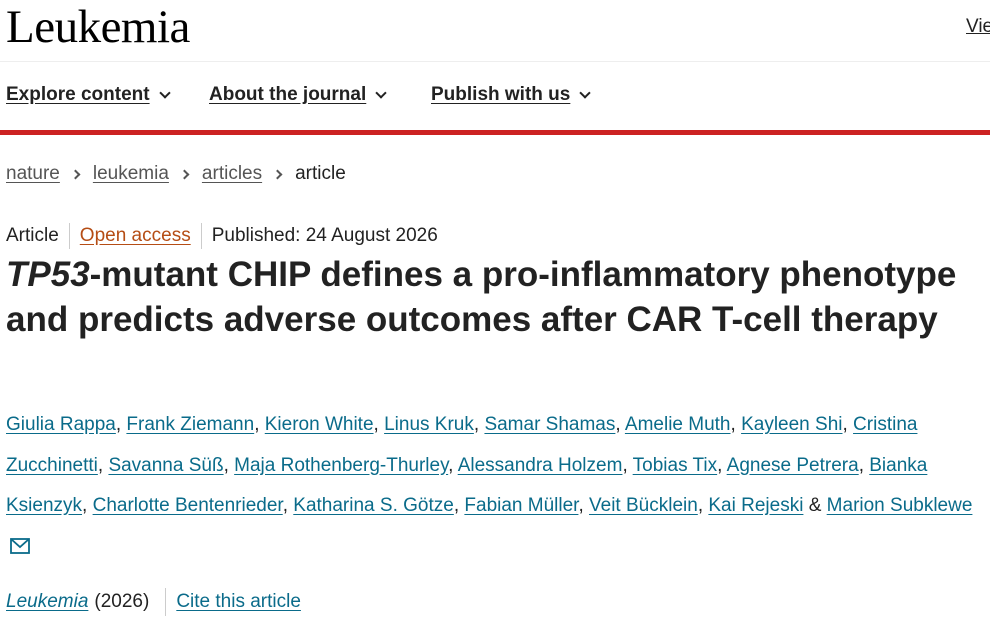  I want to click on author-link: Samar Shamas, so click(549, 424).